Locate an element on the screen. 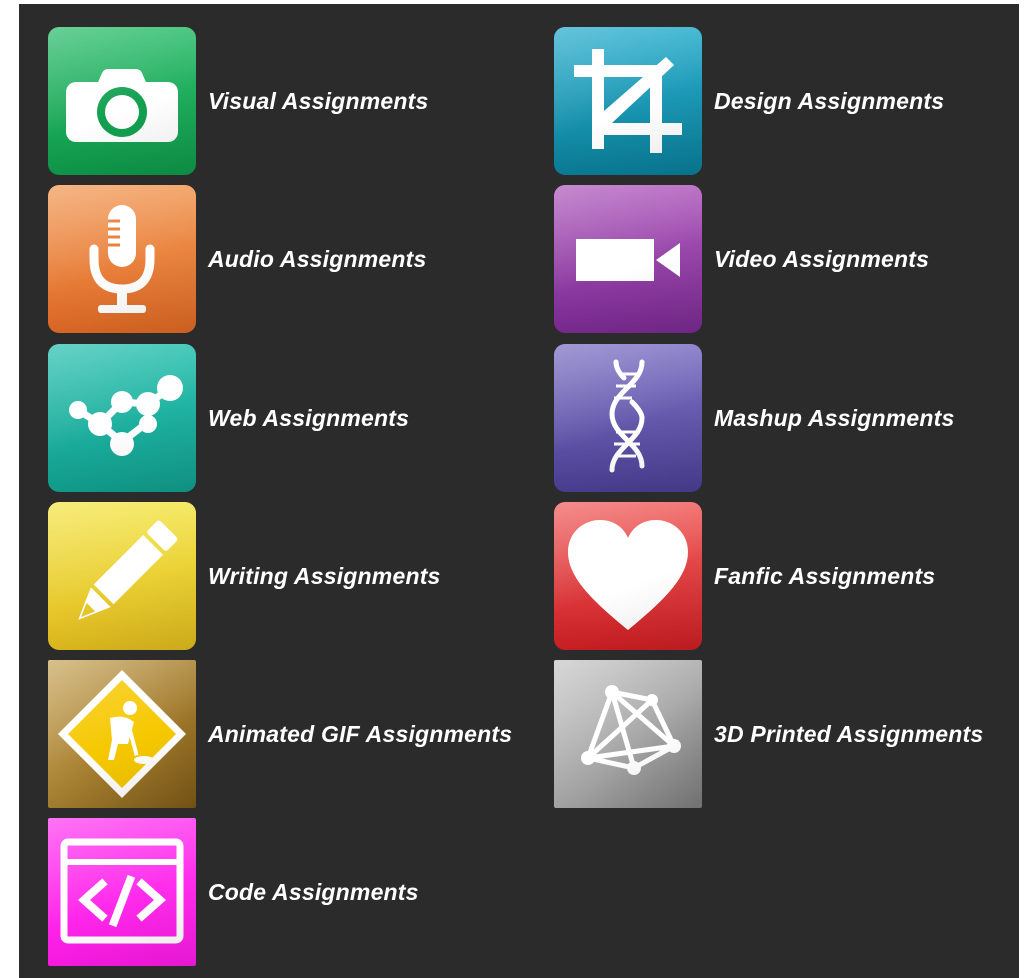 This screenshot has height=978, width=1025. mashup-assignments-link: Mashup Assignments is located at coordinates (754, 418).